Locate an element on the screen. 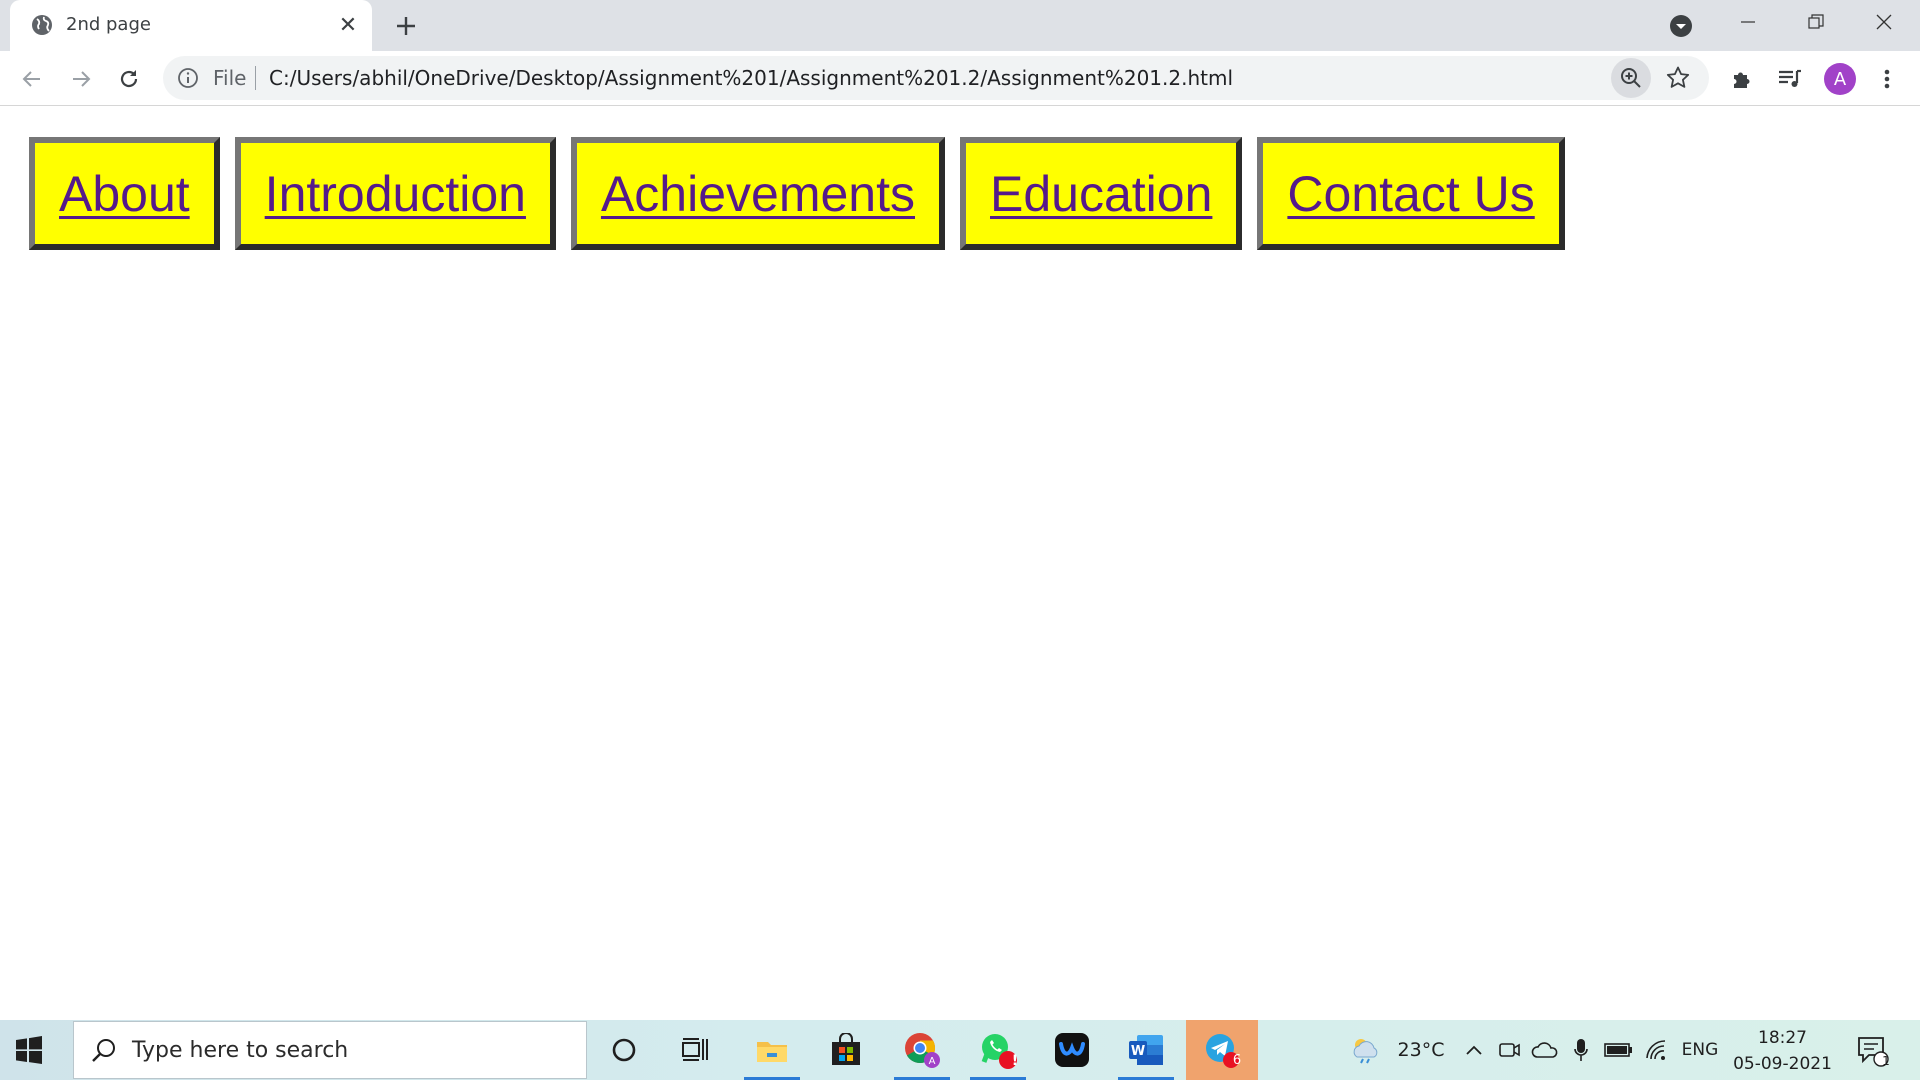 Image resolution: width=1920 pixels, height=1080 pixels. word-taskbar-button: W is located at coordinates (1146, 1050).